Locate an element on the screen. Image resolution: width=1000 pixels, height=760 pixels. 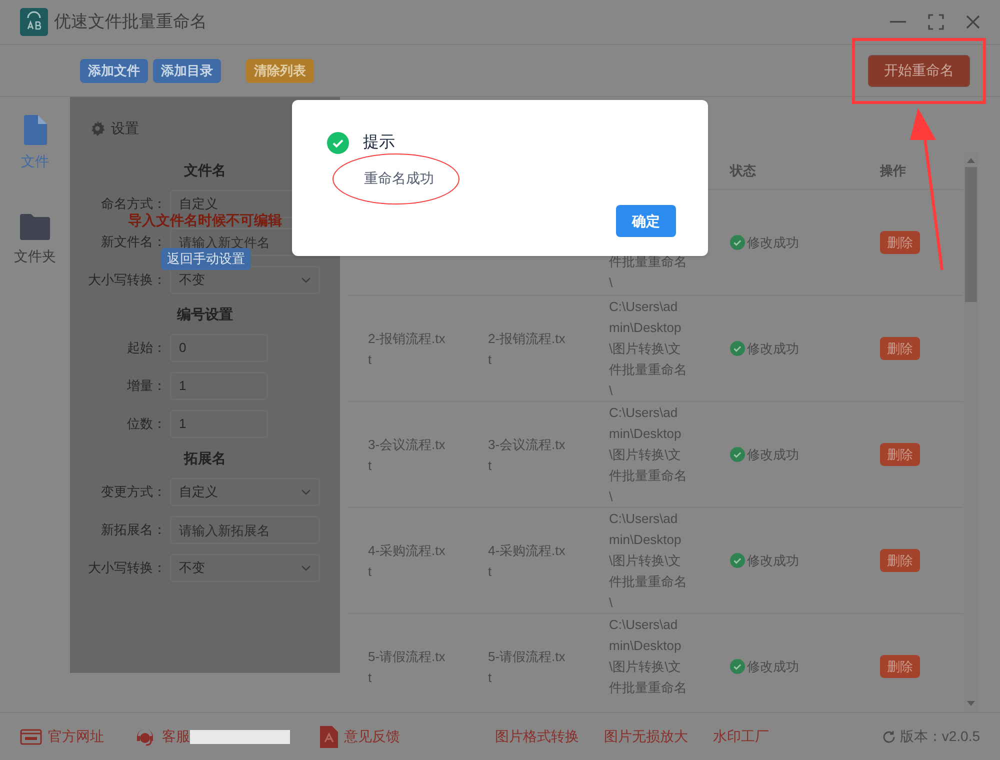
select-field: 不变 is located at coordinates (245, 568).